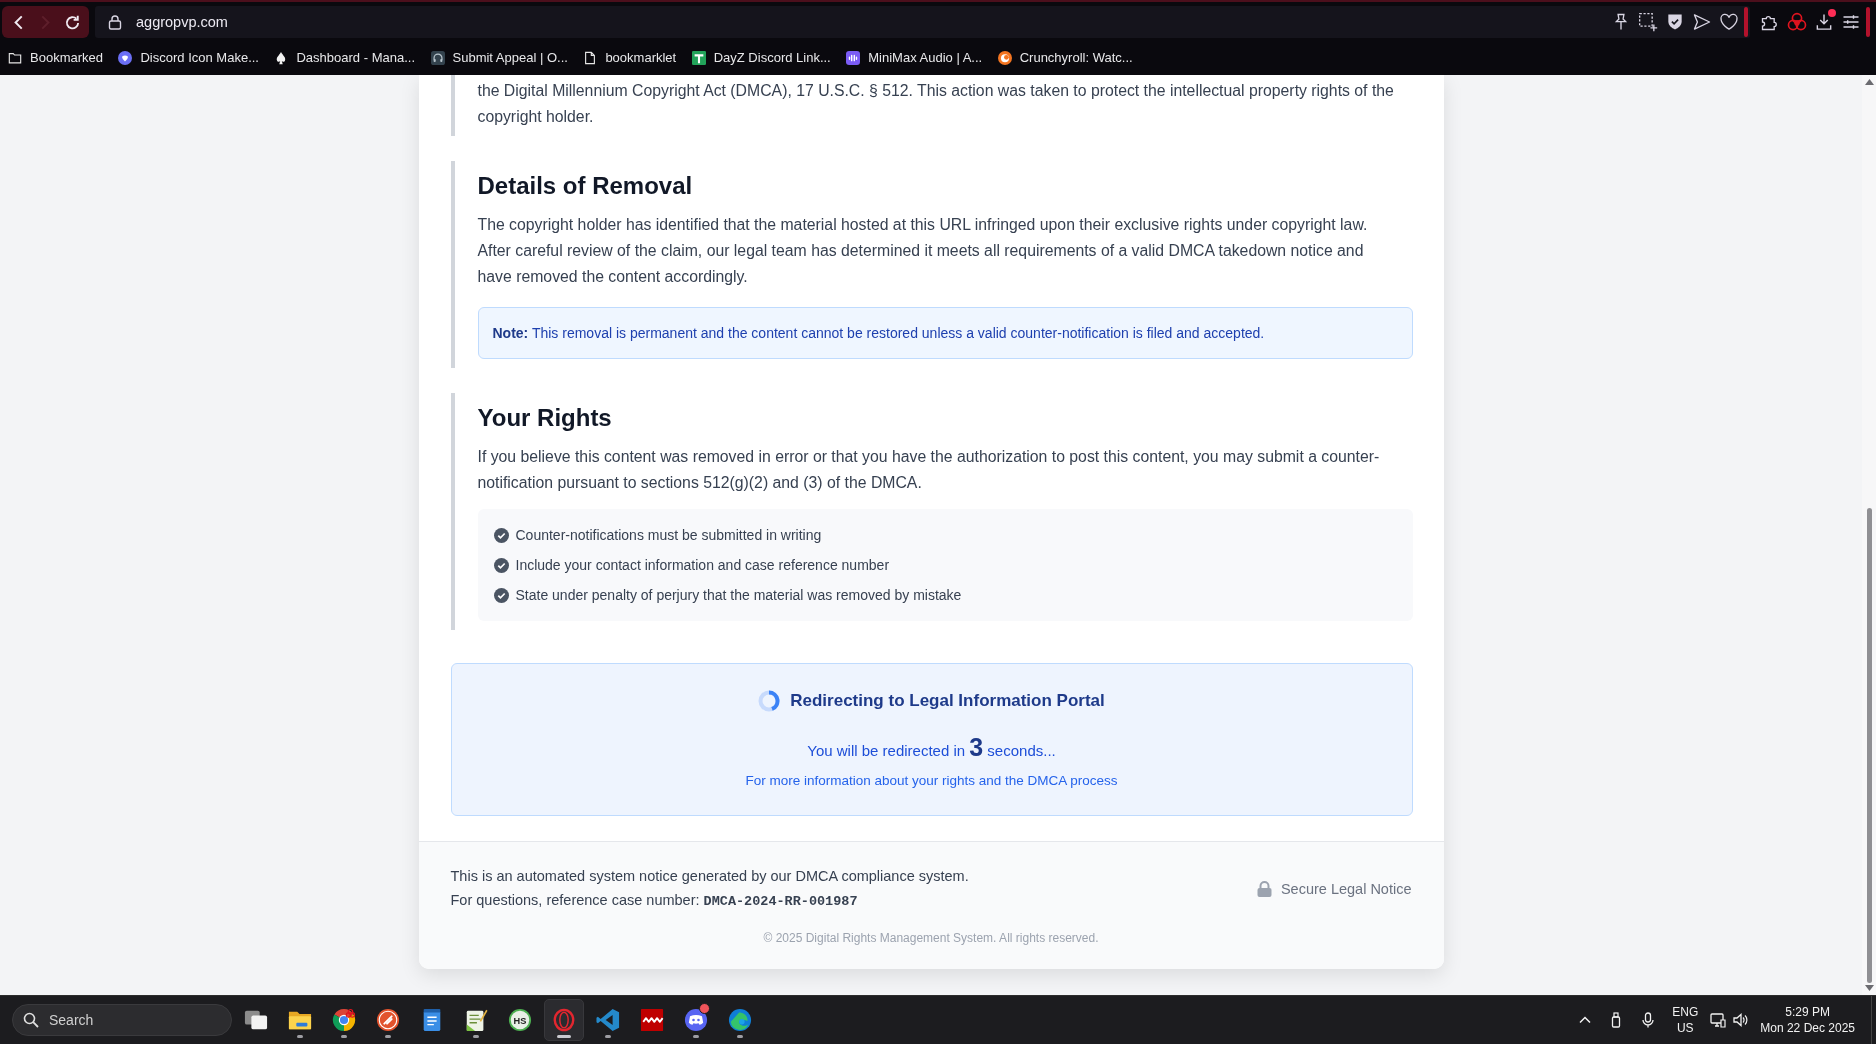 The image size is (1876, 1044). What do you see at coordinates (1004, 57) in the screenshot?
I see `crescent-disc-icon` at bounding box center [1004, 57].